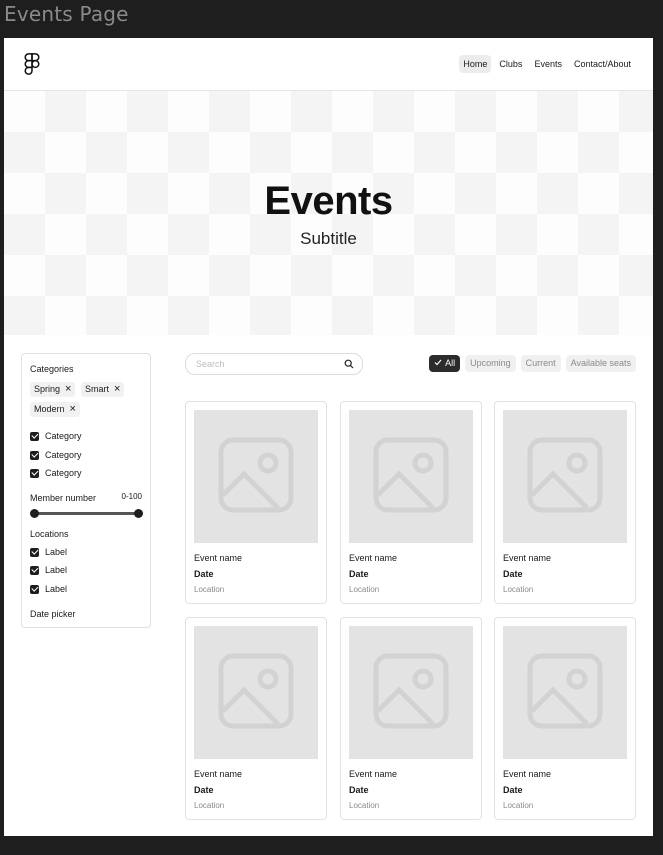 The image size is (663, 855). I want to click on check-icon, so click(438, 362).